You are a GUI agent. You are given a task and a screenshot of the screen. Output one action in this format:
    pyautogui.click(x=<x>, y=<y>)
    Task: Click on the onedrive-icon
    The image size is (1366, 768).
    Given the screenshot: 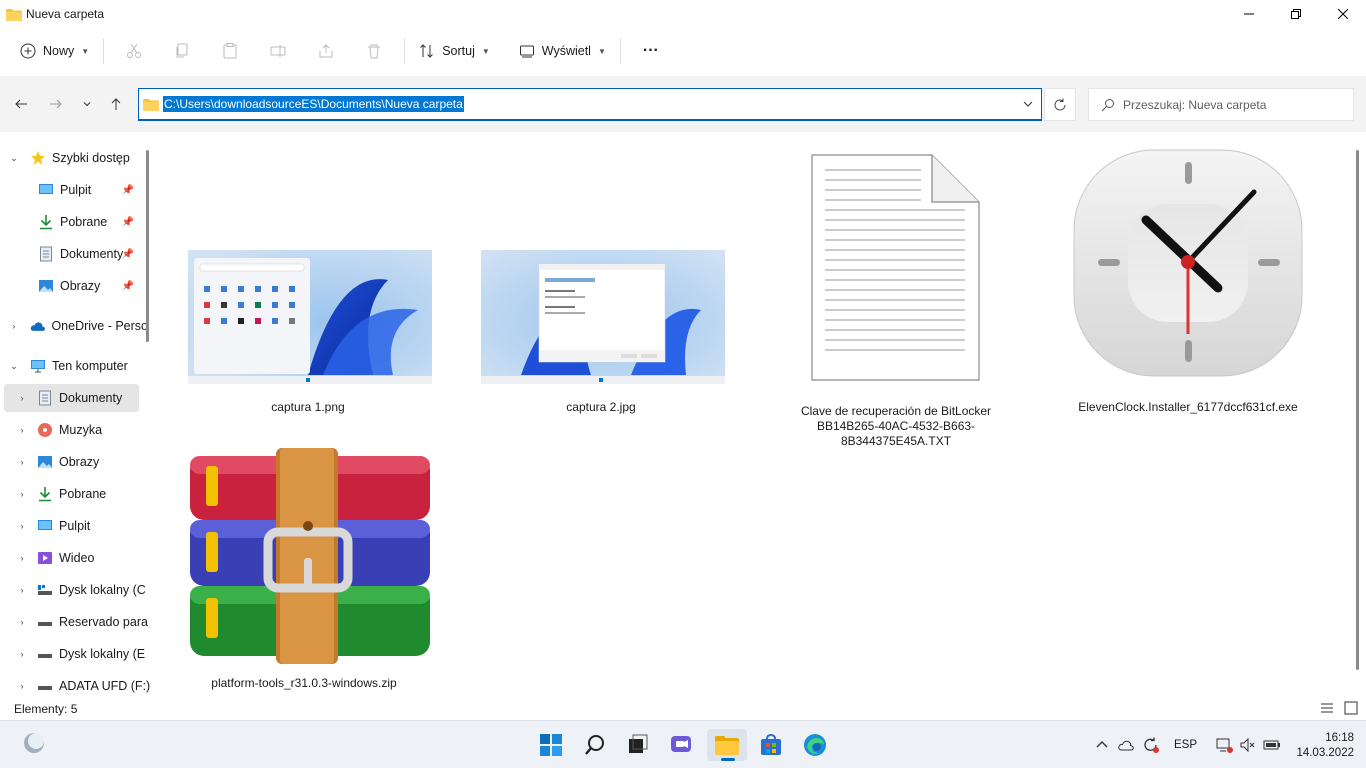 What is the action you would take?
    pyautogui.click(x=1127, y=745)
    